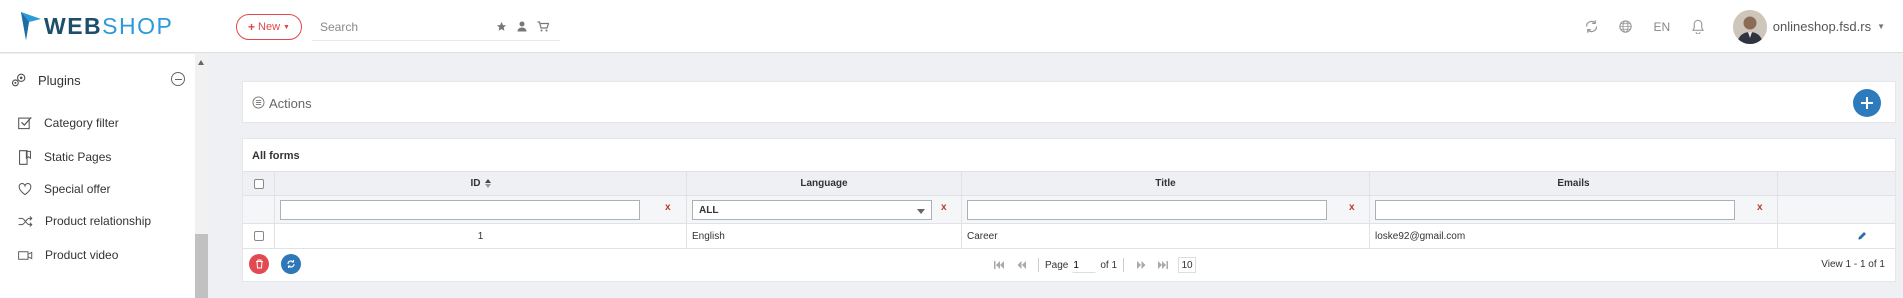  What do you see at coordinates (103, 189) in the screenshot?
I see `sidebar-item-special-offer: Special offer` at bounding box center [103, 189].